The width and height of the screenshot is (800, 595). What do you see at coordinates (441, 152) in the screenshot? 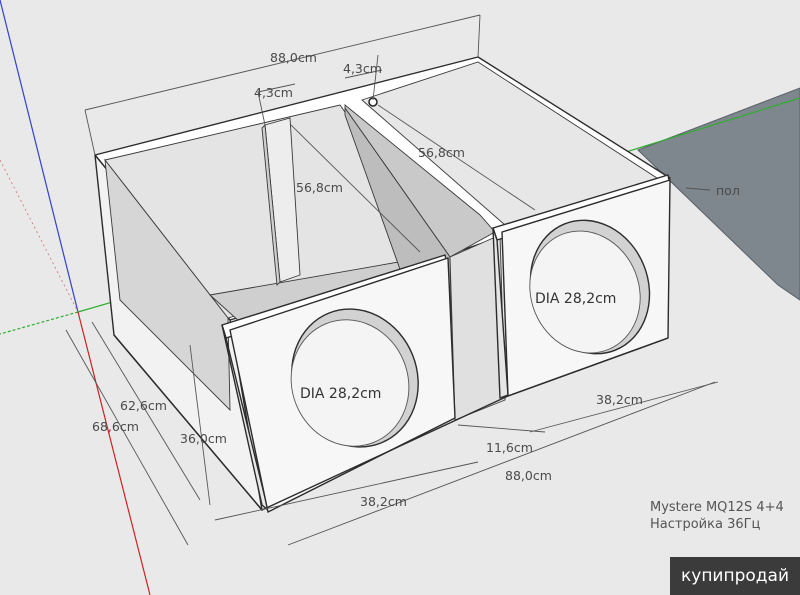
I see `dim-inner-depth-right: 56,8cm` at bounding box center [441, 152].